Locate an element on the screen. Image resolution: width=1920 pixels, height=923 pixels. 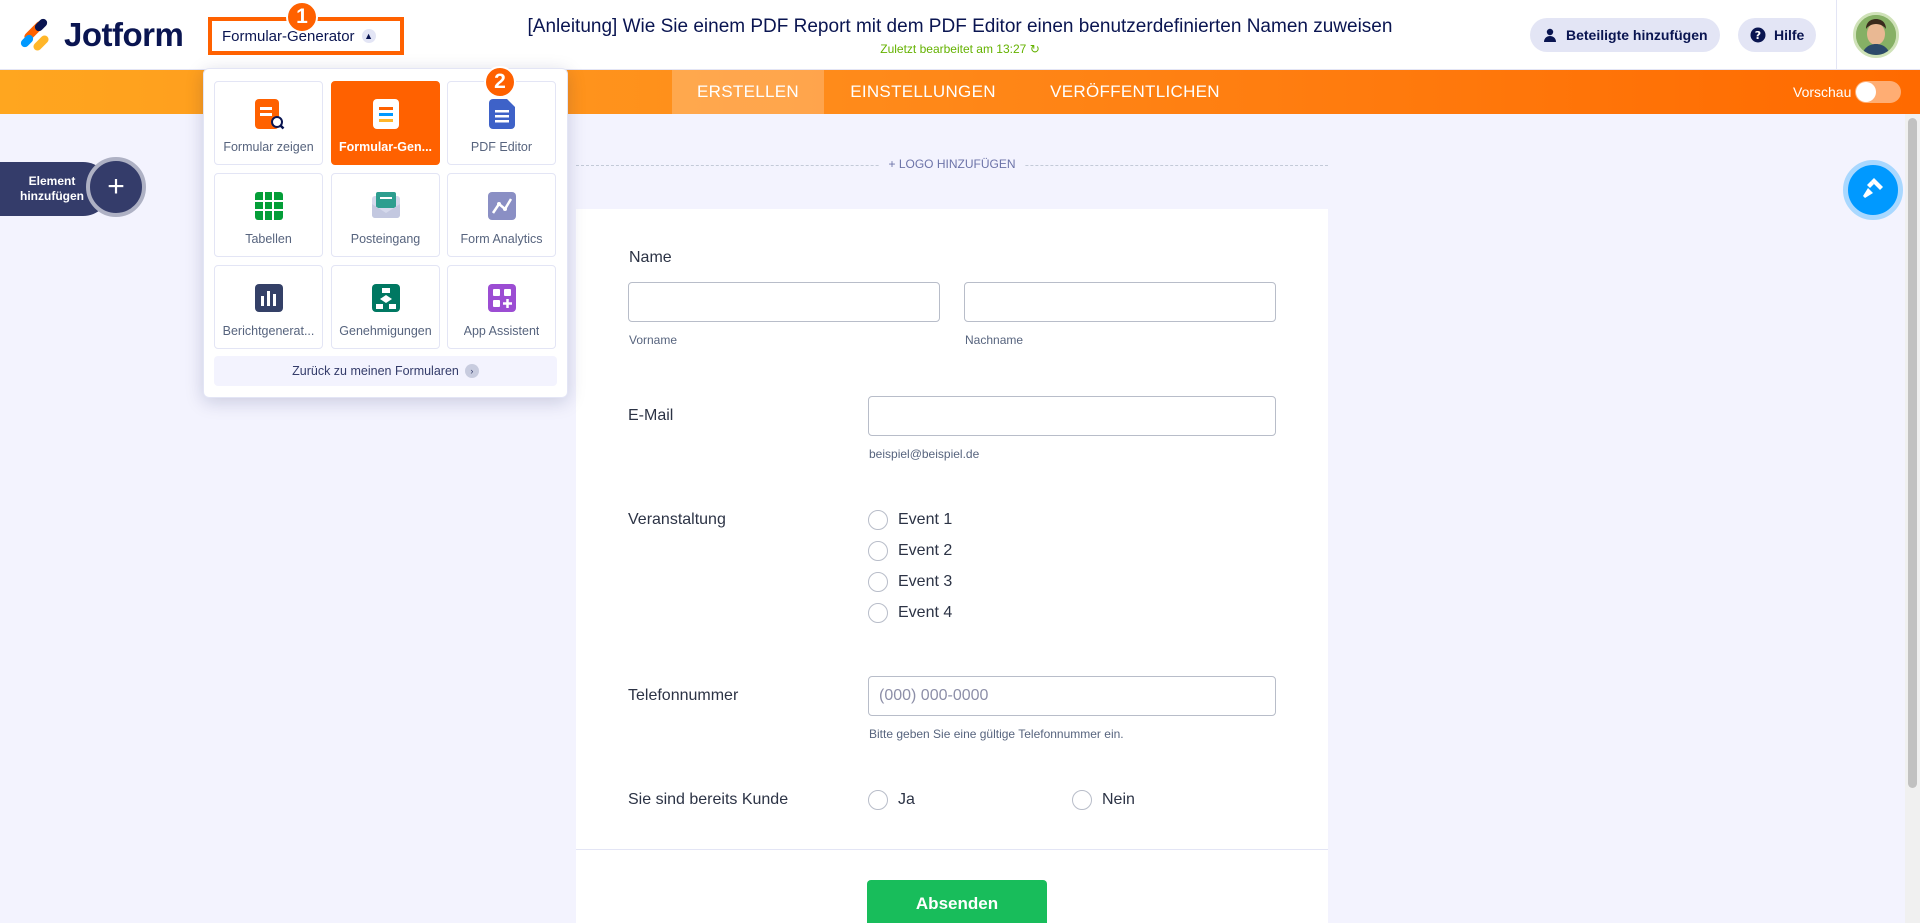
step-badge-2: 2 is located at coordinates (500, 82).